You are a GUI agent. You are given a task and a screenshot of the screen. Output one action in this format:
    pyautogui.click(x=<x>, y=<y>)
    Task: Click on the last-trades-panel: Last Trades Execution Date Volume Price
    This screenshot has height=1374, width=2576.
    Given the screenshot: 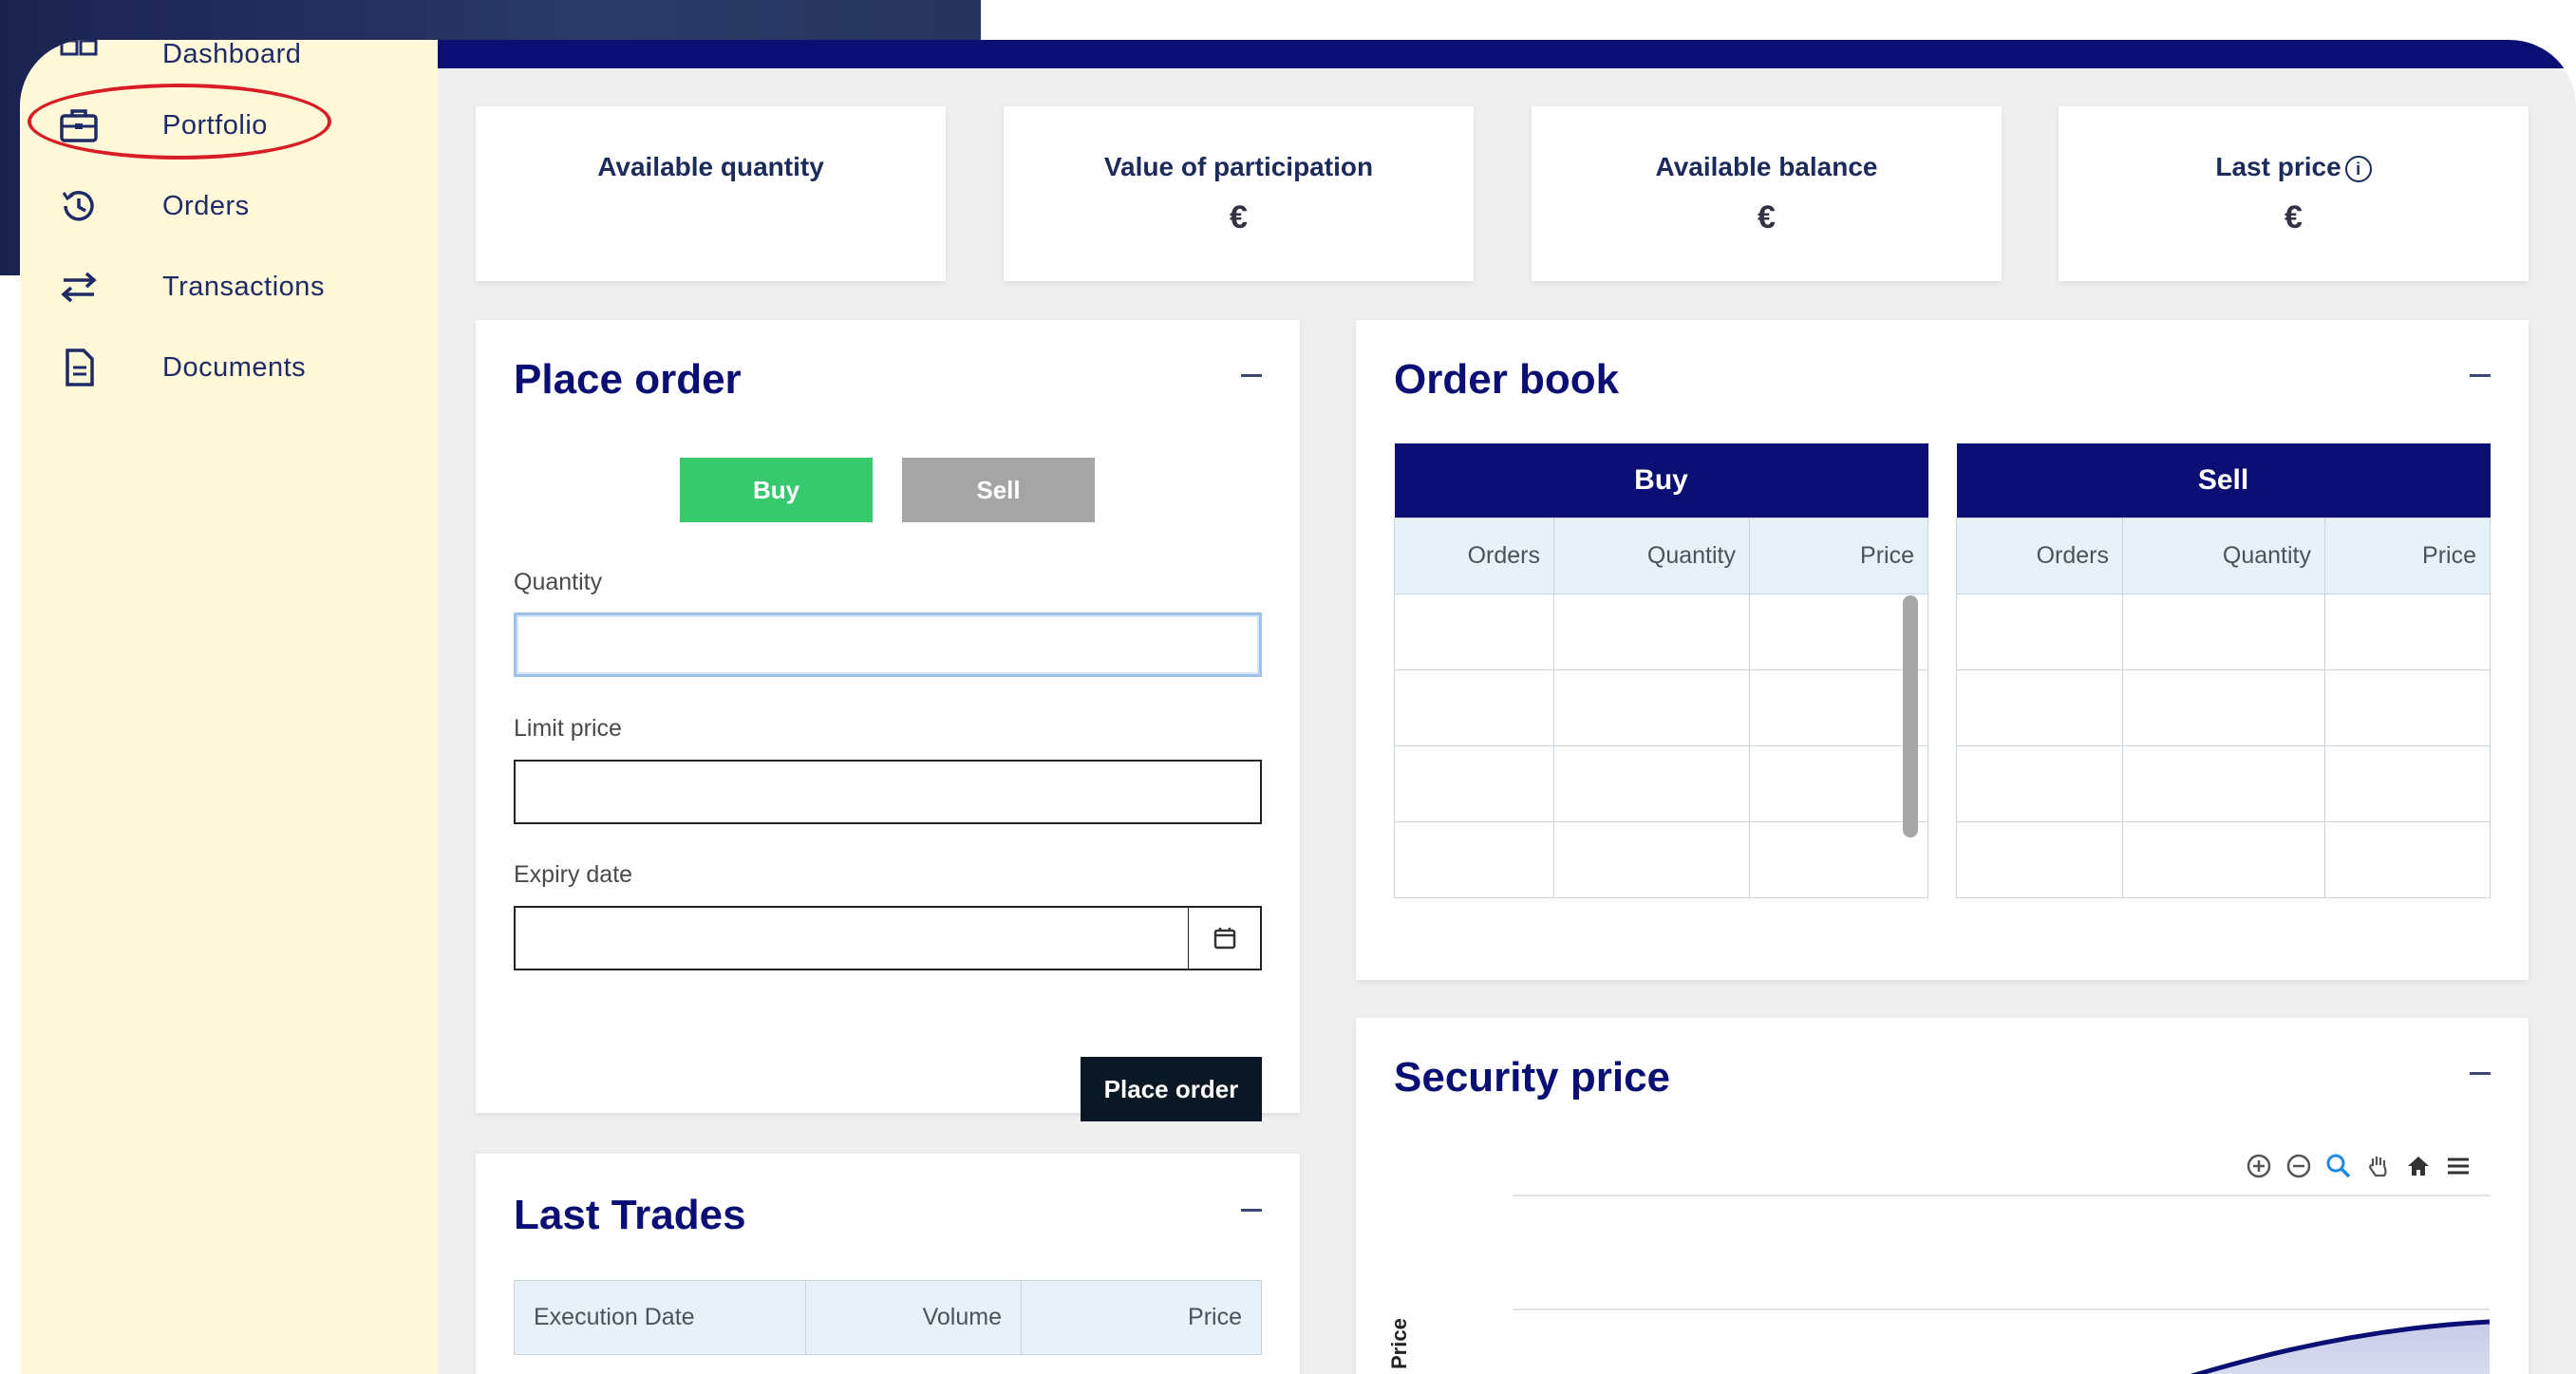 What is the action you would take?
    pyautogui.click(x=888, y=1264)
    